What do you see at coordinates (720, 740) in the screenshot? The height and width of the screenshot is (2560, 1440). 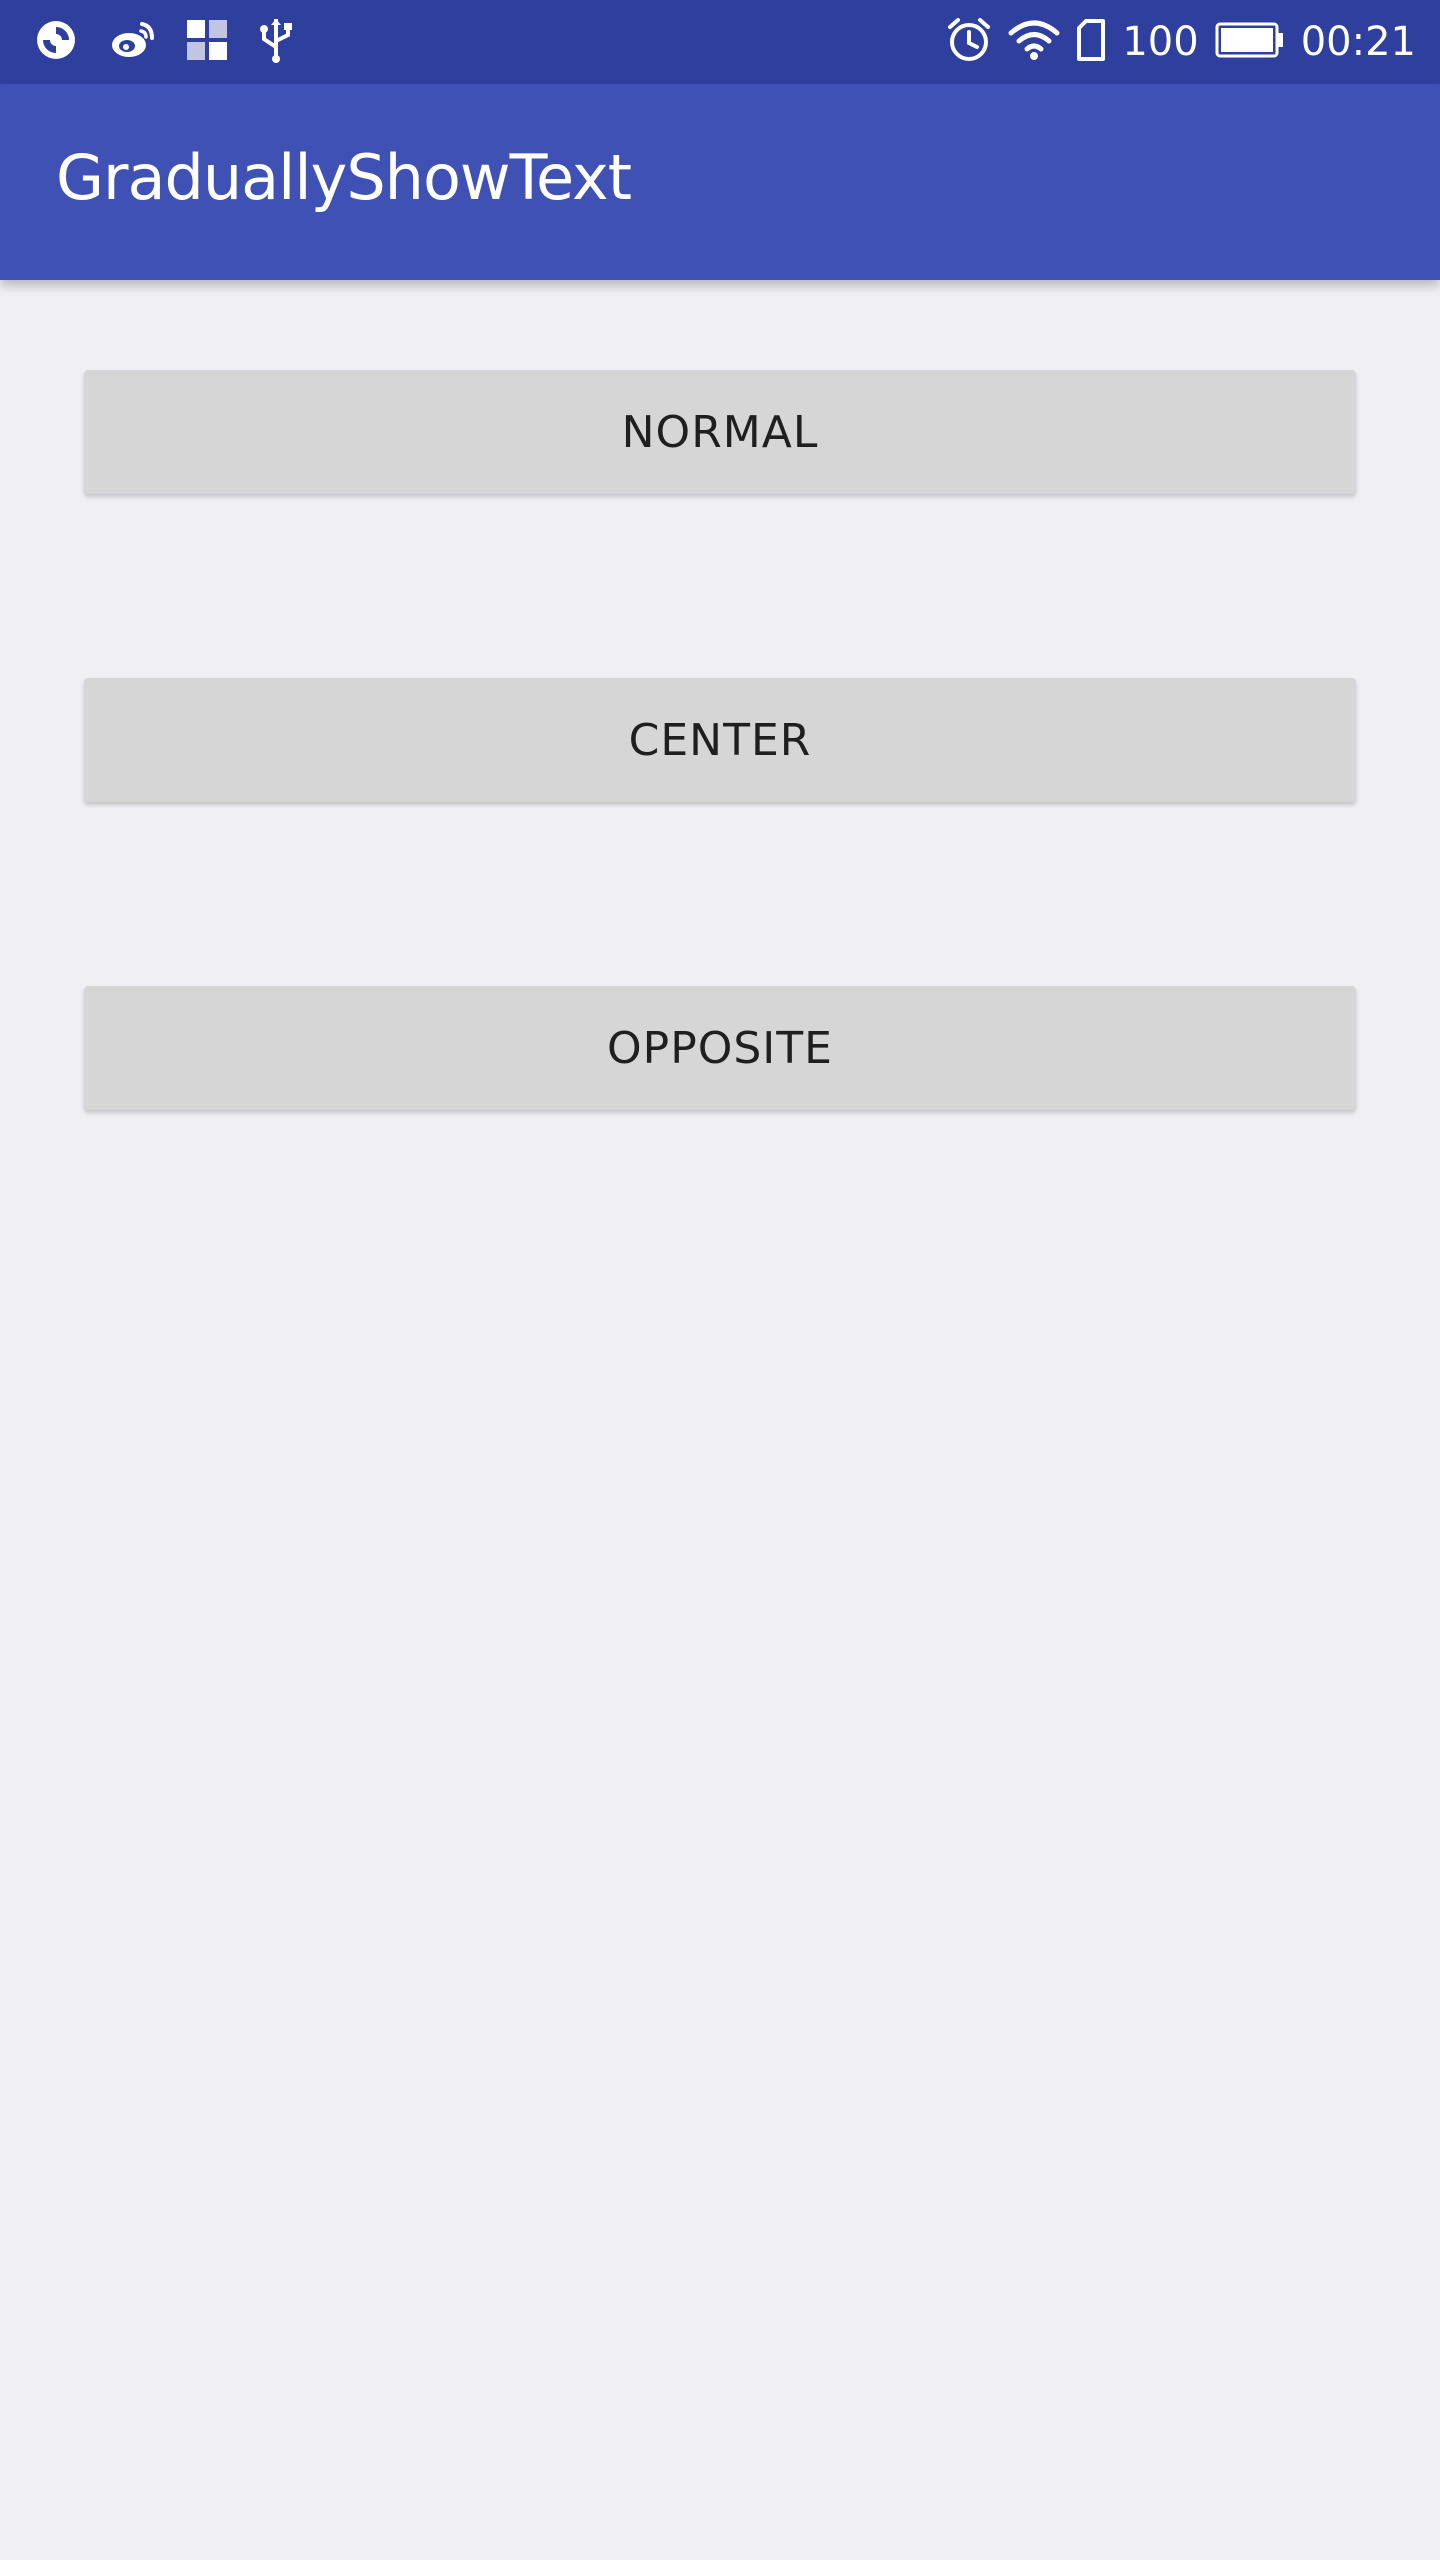 I see `center-button: CENTER` at bounding box center [720, 740].